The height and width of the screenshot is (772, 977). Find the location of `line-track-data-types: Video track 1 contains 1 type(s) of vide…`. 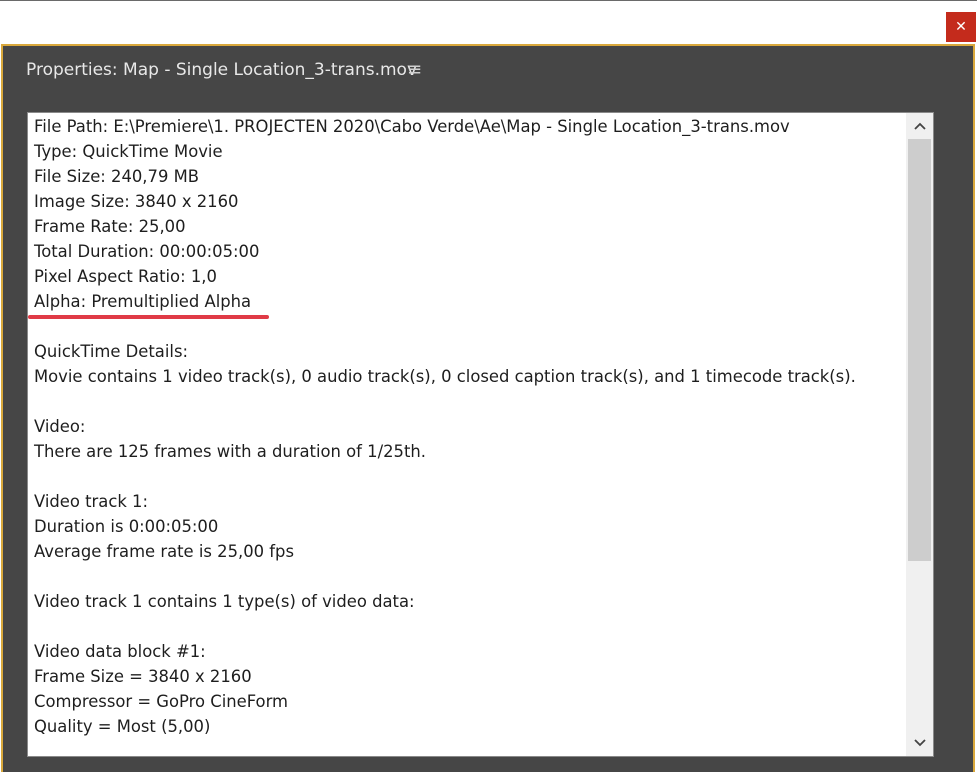

line-track-data-types: Video track 1 contains 1 type(s) of vide… is located at coordinates (224, 601).